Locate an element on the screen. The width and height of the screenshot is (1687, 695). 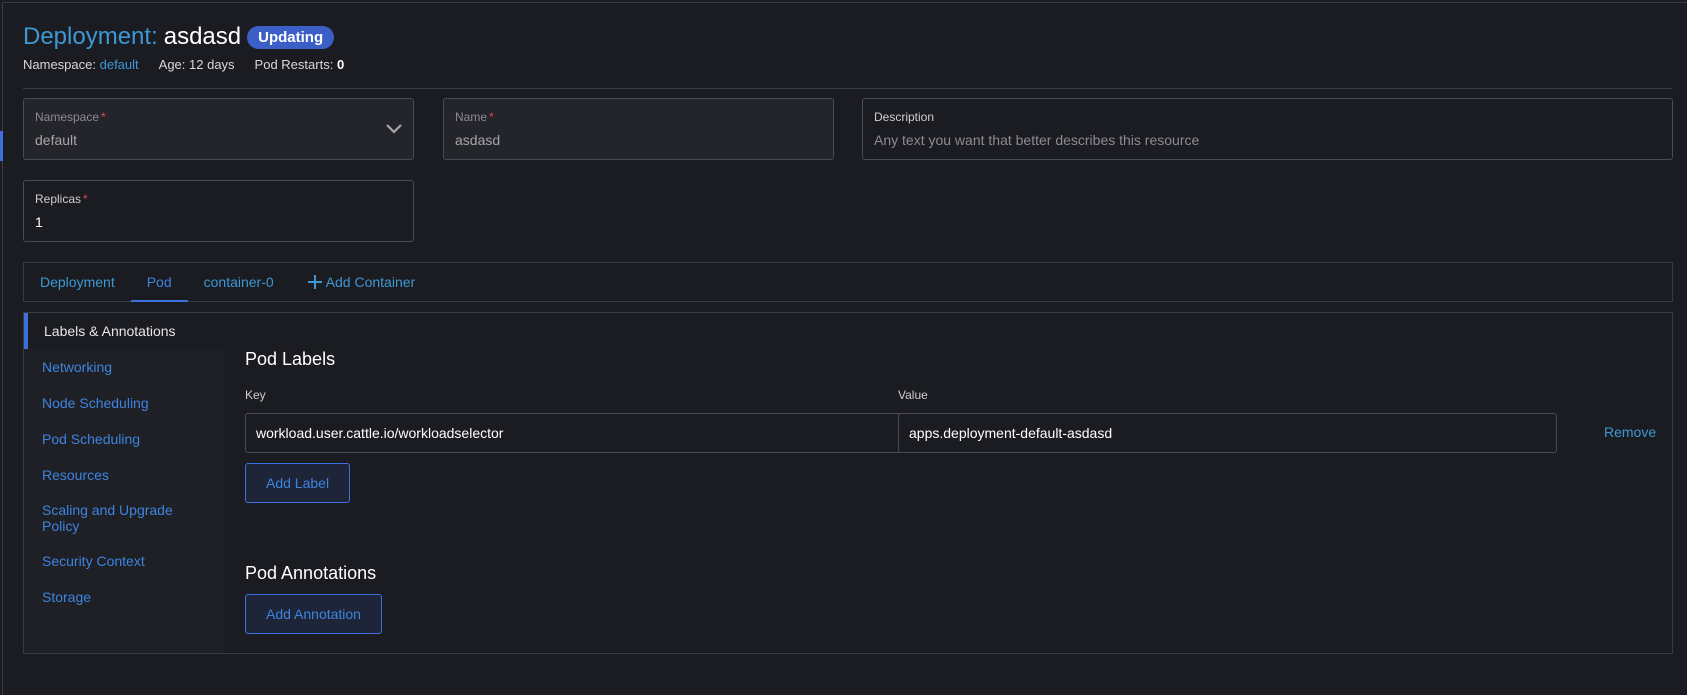
label-key-input: workload.user.cattle.io/workloadselector is located at coordinates (574, 433).